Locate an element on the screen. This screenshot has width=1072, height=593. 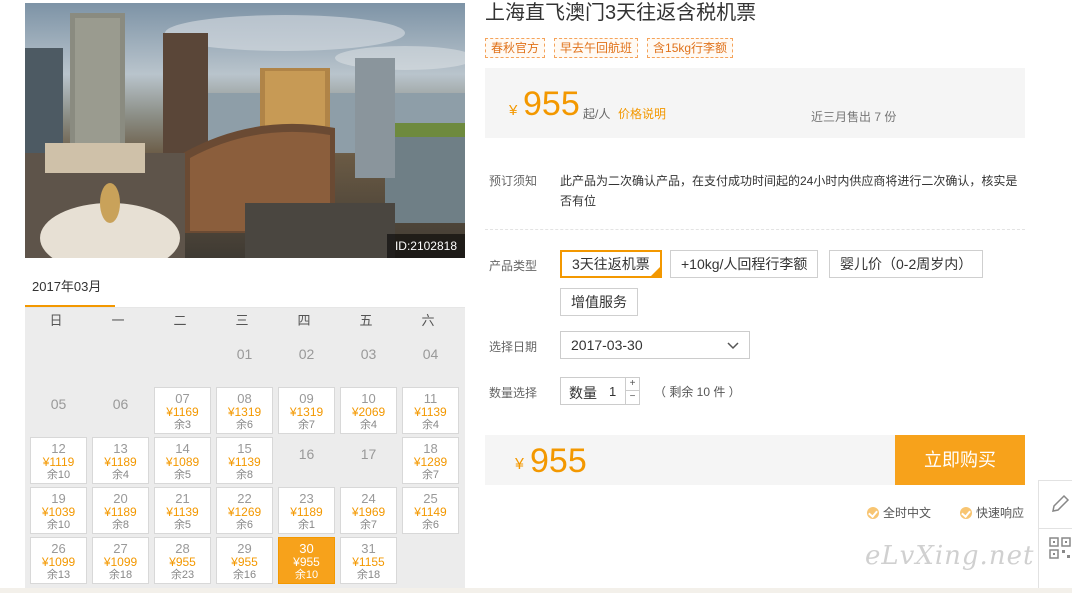
price-currency: ¥ is located at coordinates (513, 110).